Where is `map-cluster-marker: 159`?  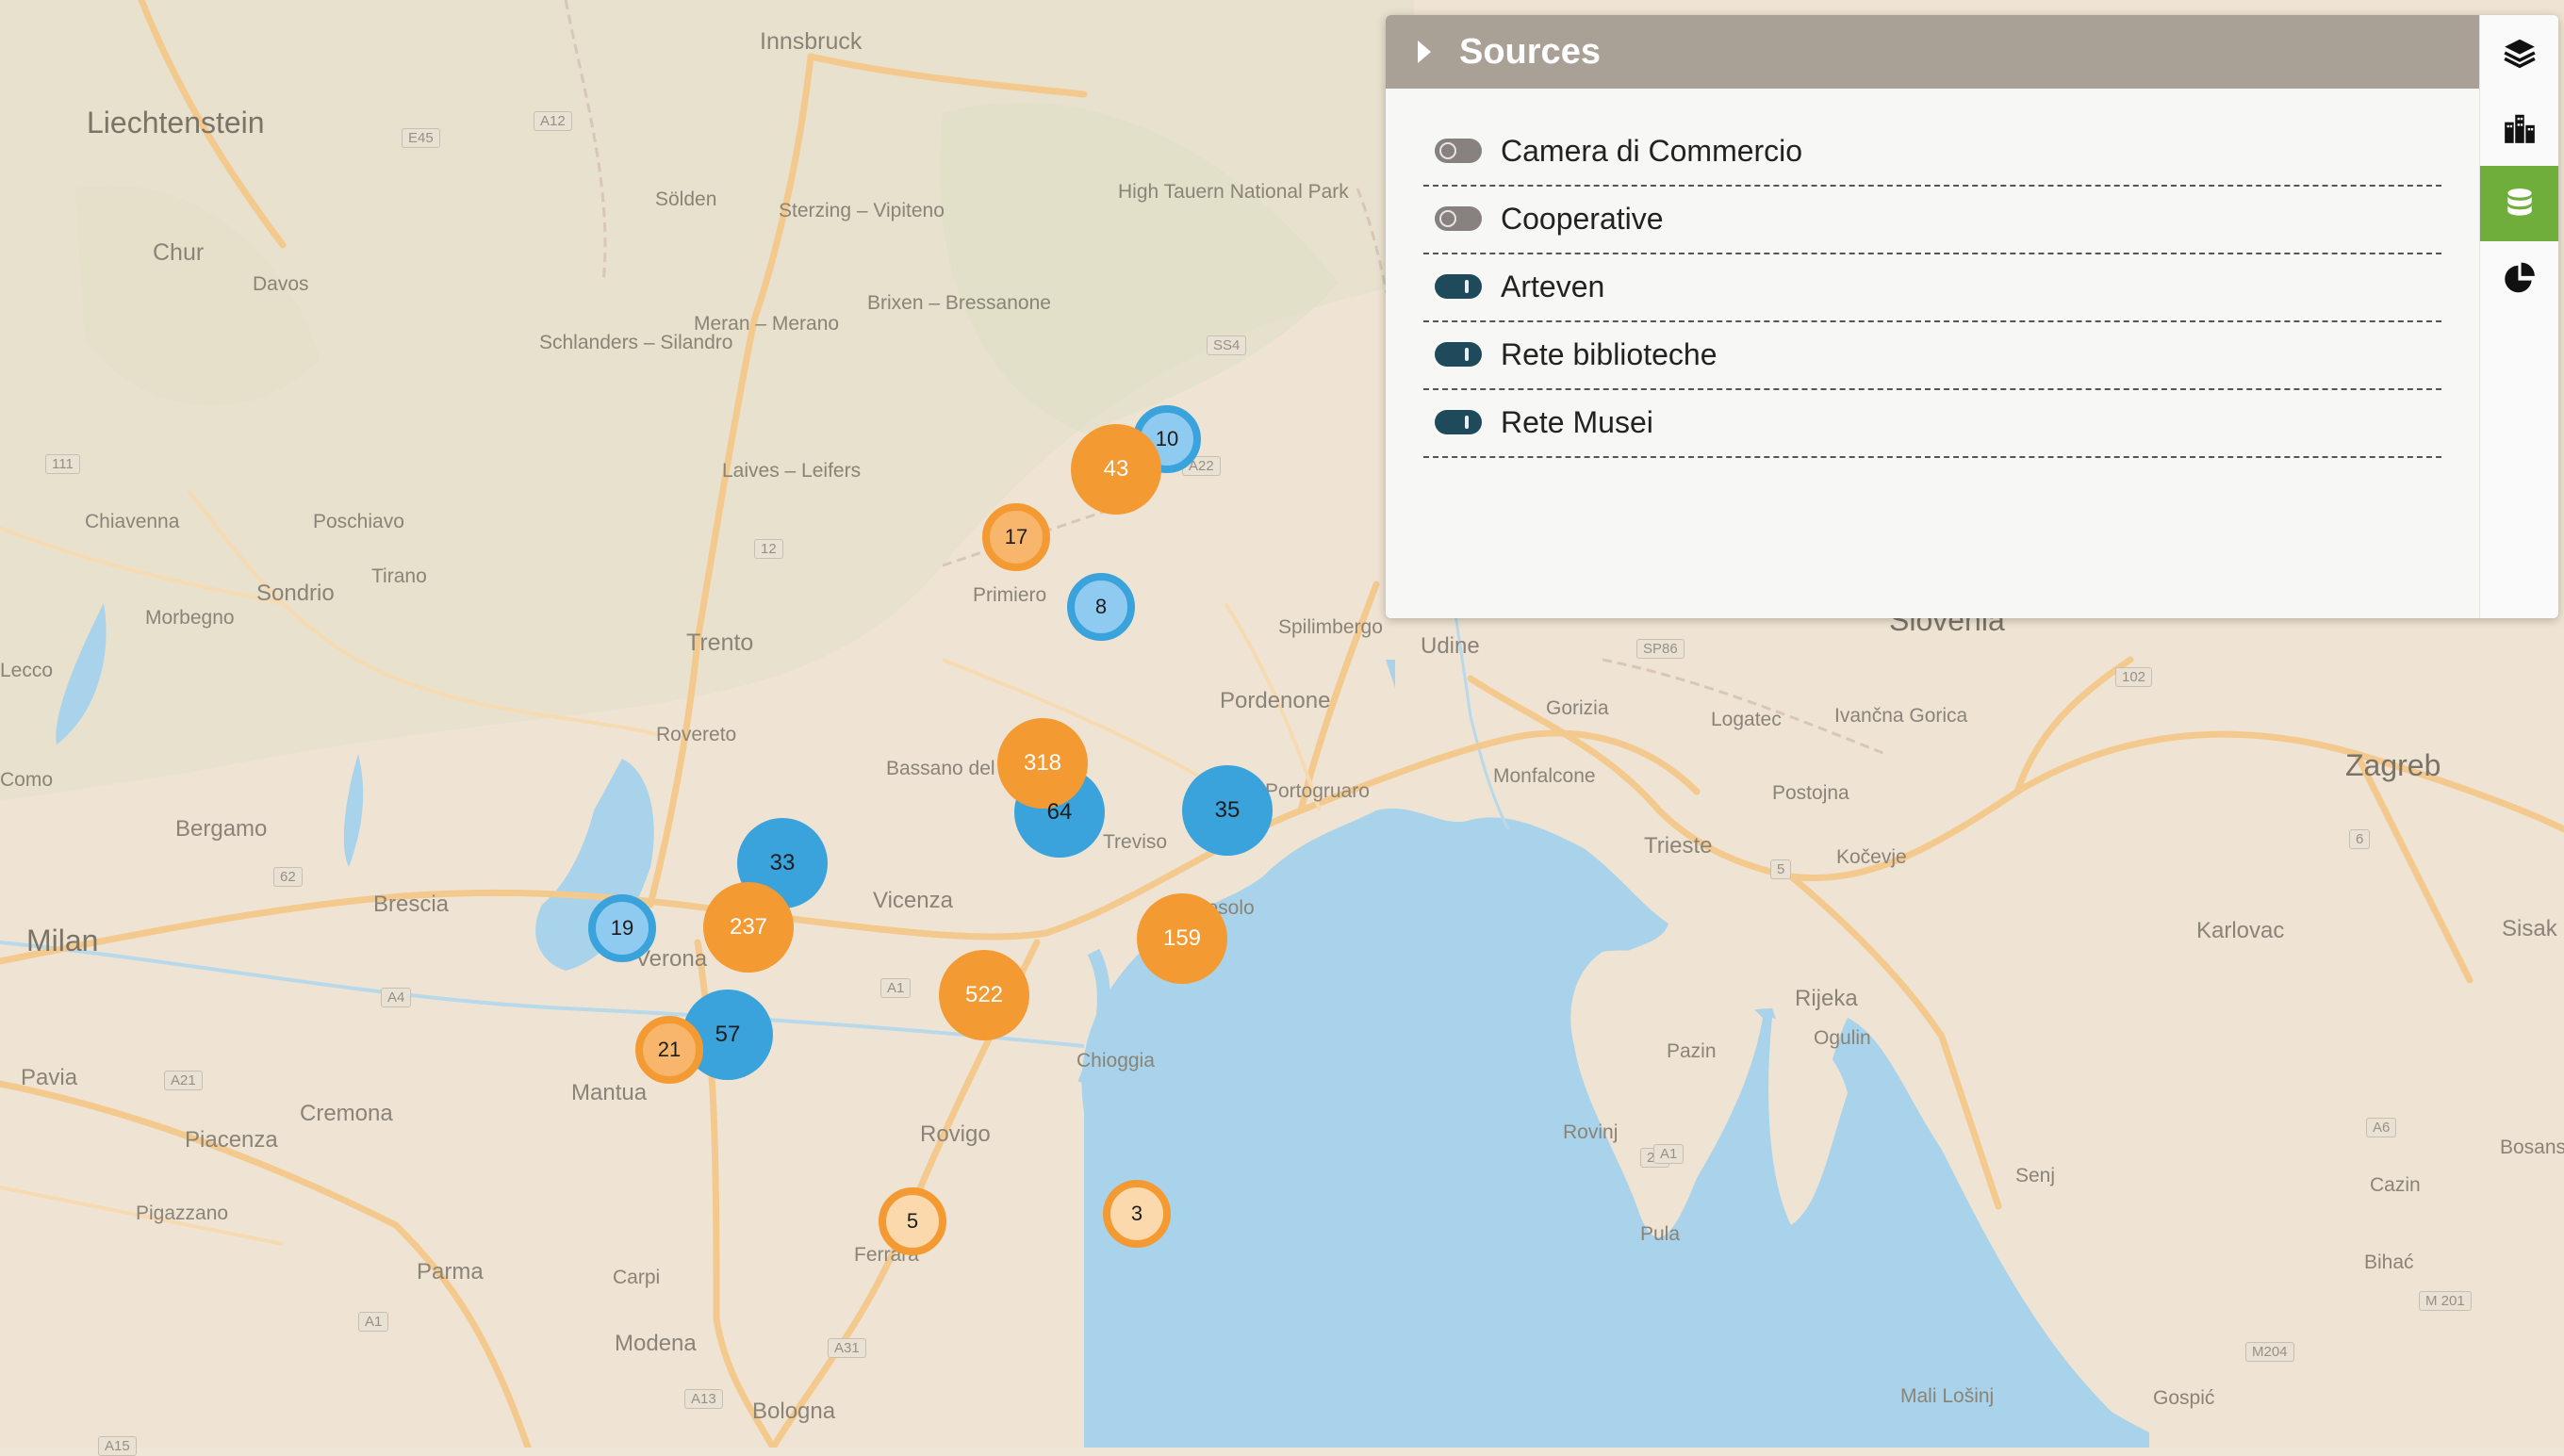 map-cluster-marker: 159 is located at coordinates (1182, 938).